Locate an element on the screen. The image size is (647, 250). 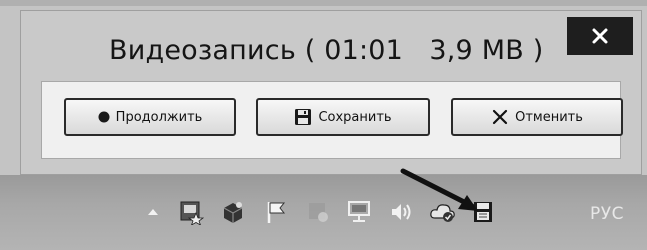
show-hidden-icons-arrow-icon is located at coordinates (153, 212).